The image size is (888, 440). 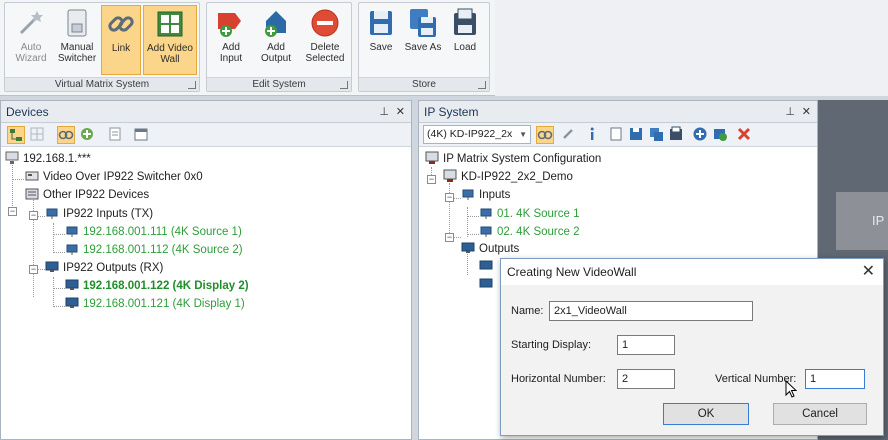 What do you see at coordinates (206, 135) in the screenshot?
I see `devices-toolbar` at bounding box center [206, 135].